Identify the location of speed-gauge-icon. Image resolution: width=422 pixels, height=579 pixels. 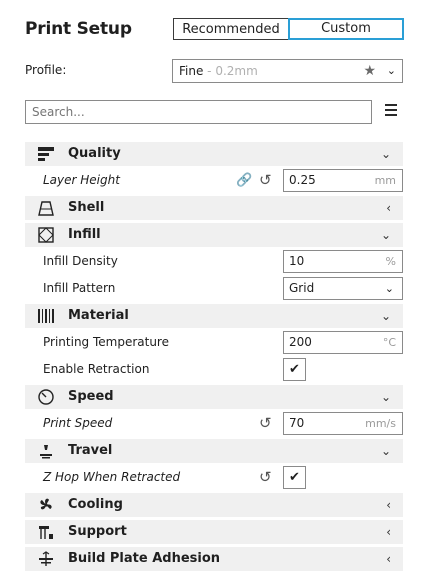
(46, 397).